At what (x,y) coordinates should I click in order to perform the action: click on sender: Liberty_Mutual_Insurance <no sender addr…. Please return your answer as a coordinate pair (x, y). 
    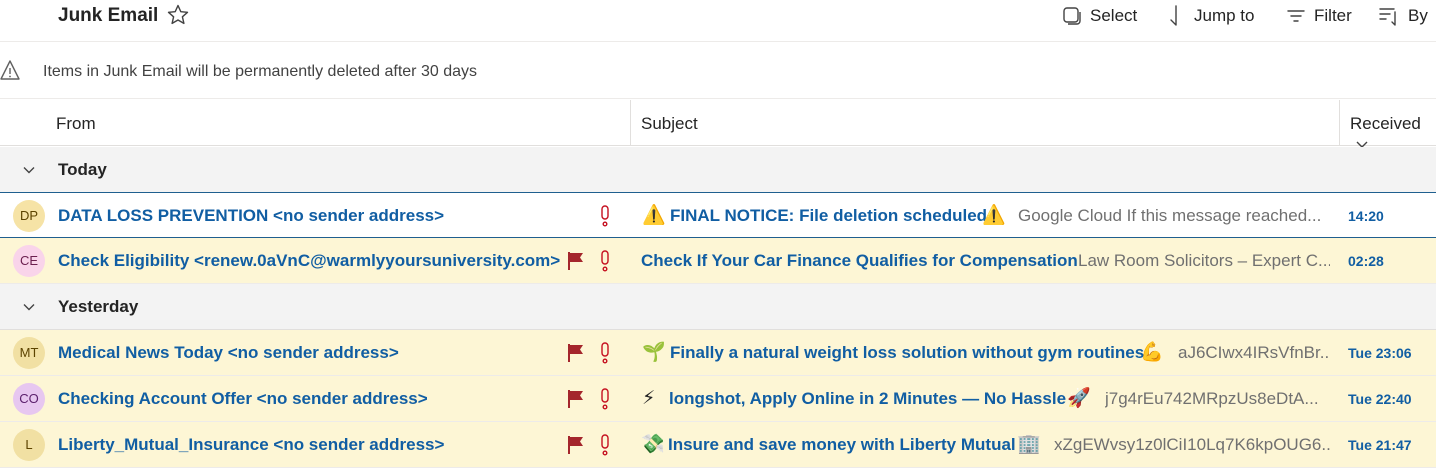
    Looking at the image, I should click on (251, 444).